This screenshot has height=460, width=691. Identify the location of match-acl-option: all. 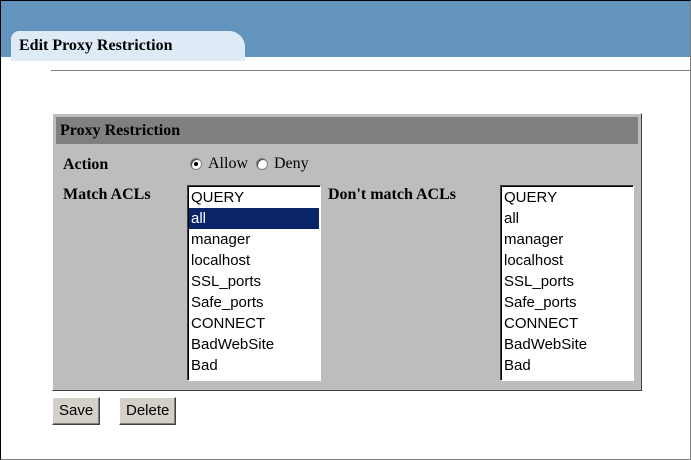
(254, 218).